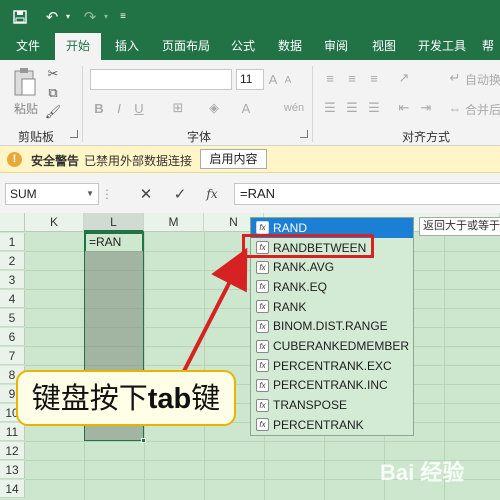 This screenshot has width=500, height=500. Describe the element at coordinates (206, 398) in the screenshot. I see `callout-suffix: 键` at that location.